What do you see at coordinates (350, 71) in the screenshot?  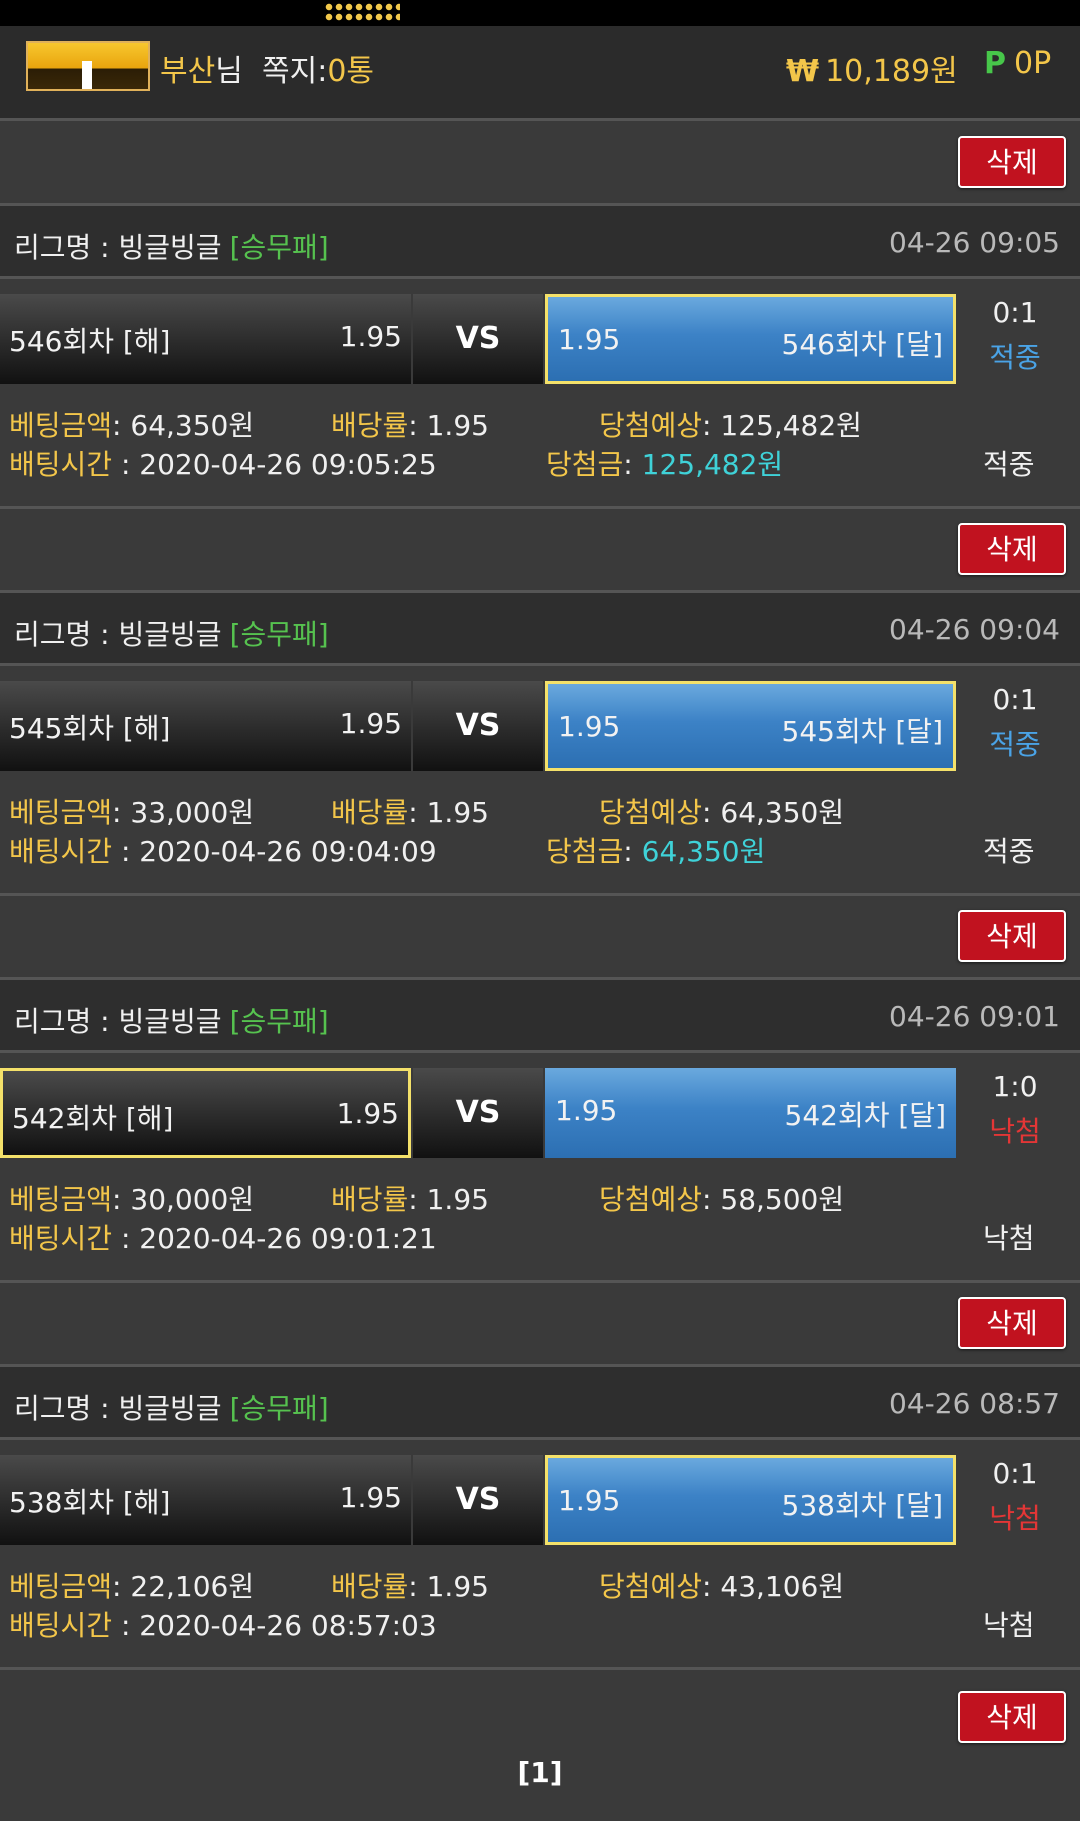 I see `message-count: 0통` at bounding box center [350, 71].